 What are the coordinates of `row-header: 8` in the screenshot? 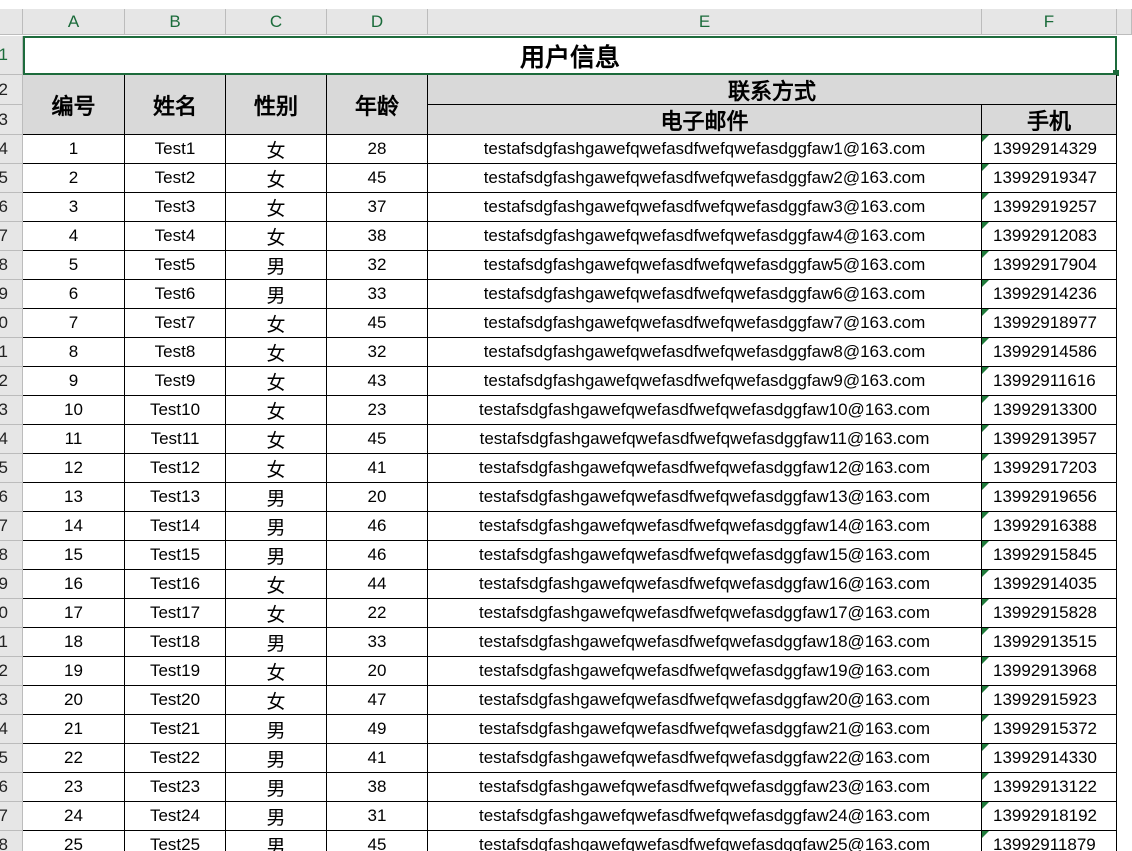 It's located at (11, 265).